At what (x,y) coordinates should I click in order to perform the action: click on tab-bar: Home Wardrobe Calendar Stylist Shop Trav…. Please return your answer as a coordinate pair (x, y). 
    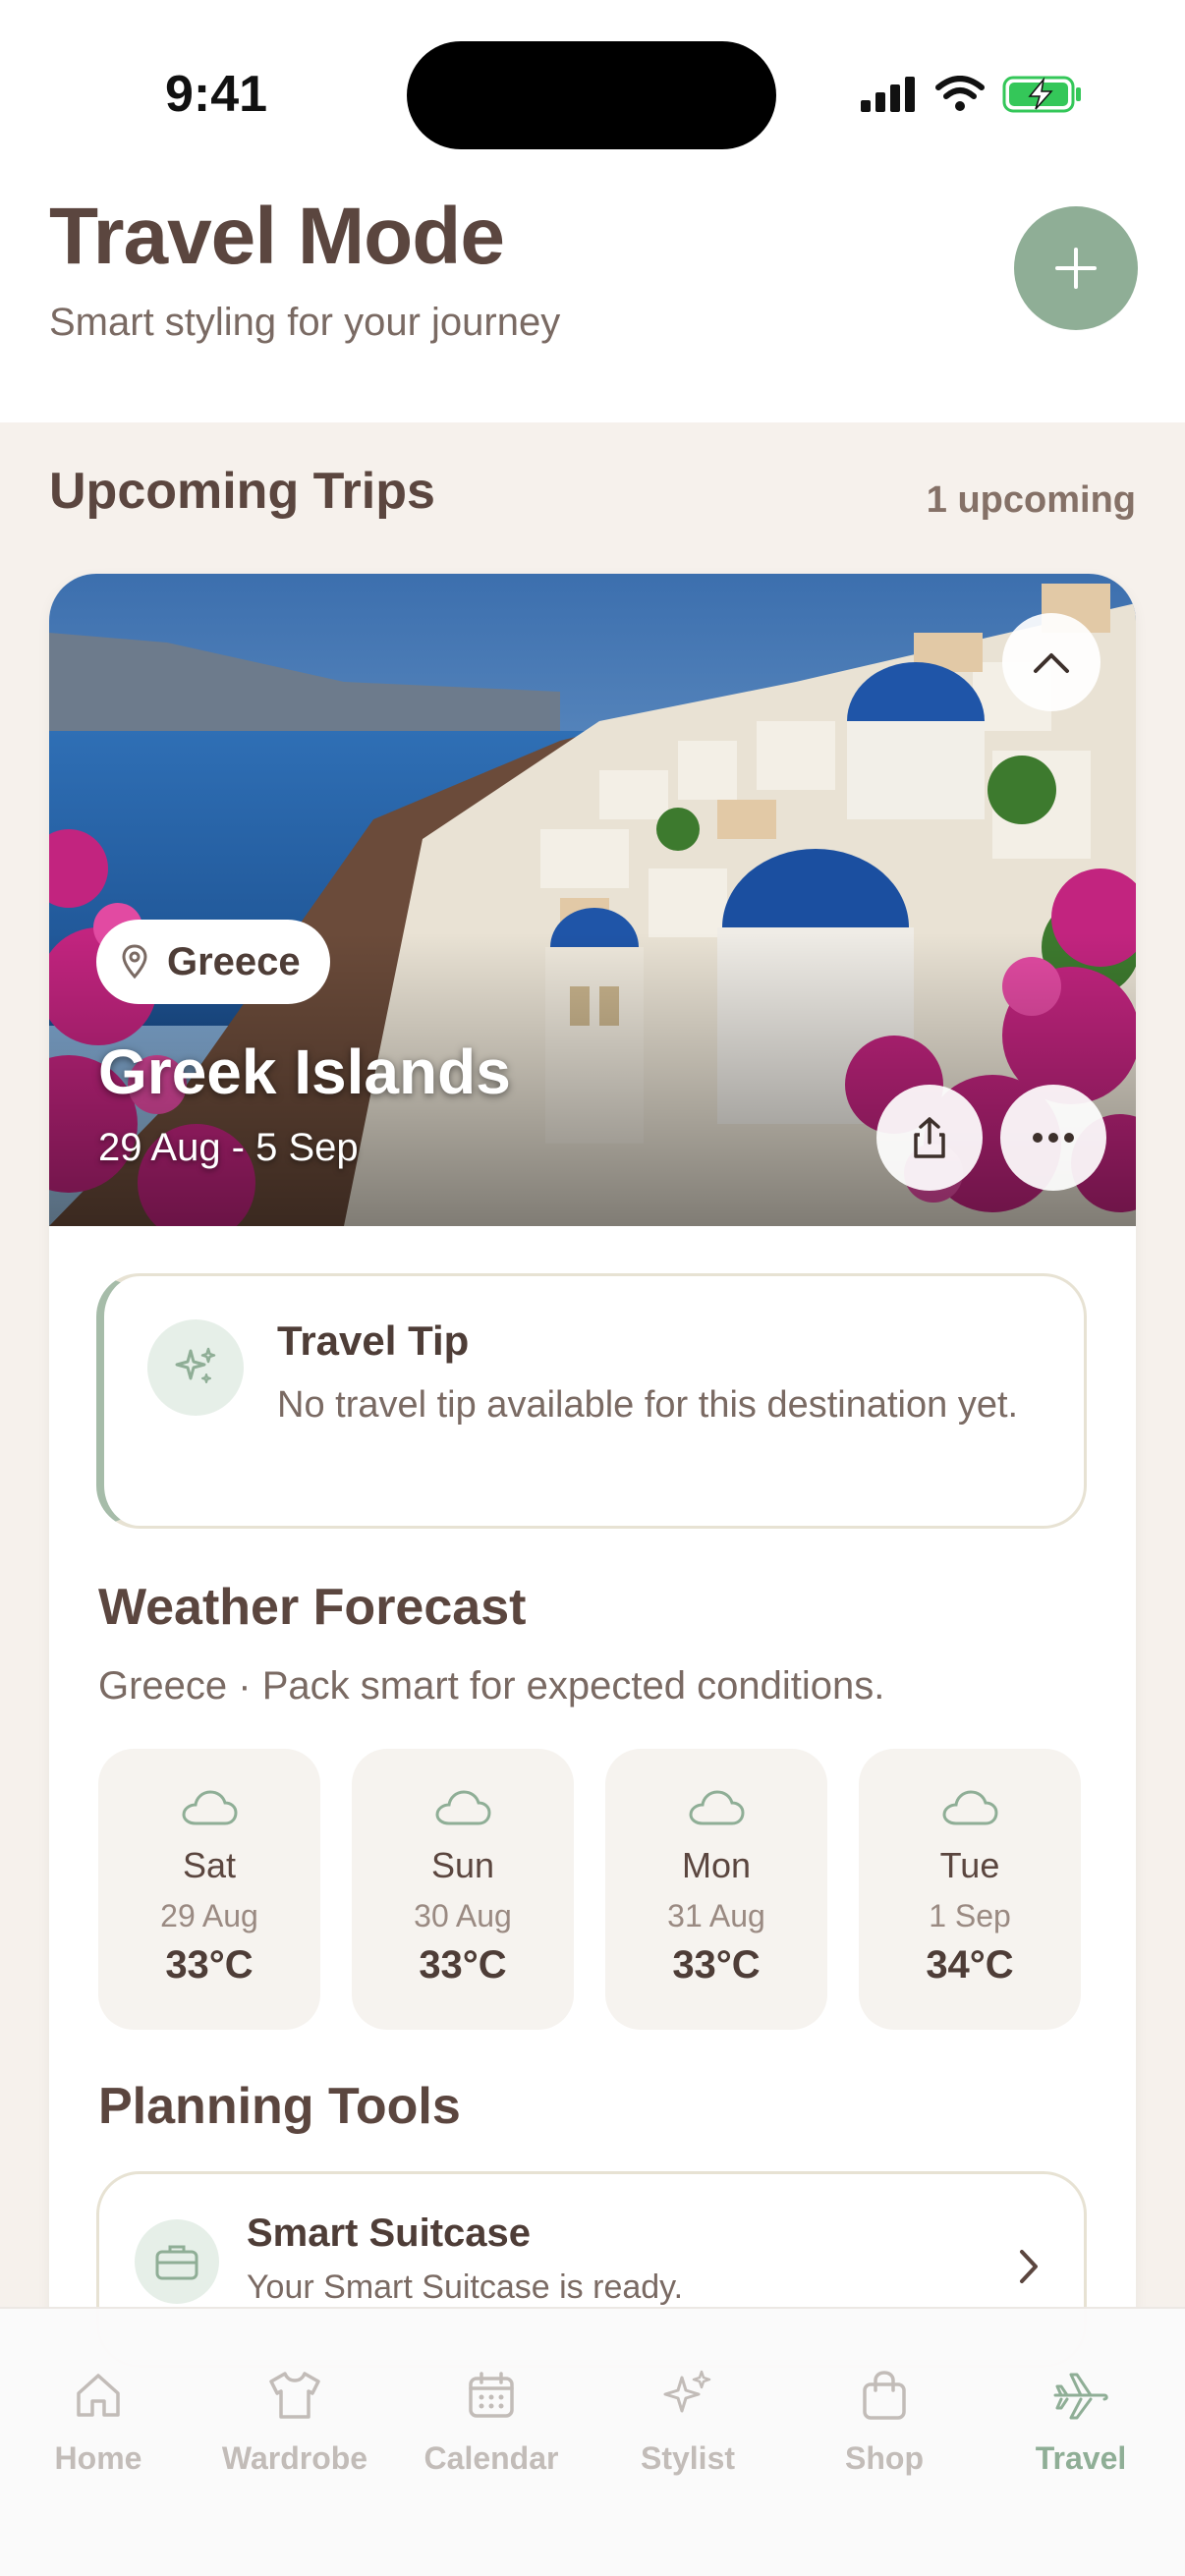
    Looking at the image, I should click on (592, 2441).